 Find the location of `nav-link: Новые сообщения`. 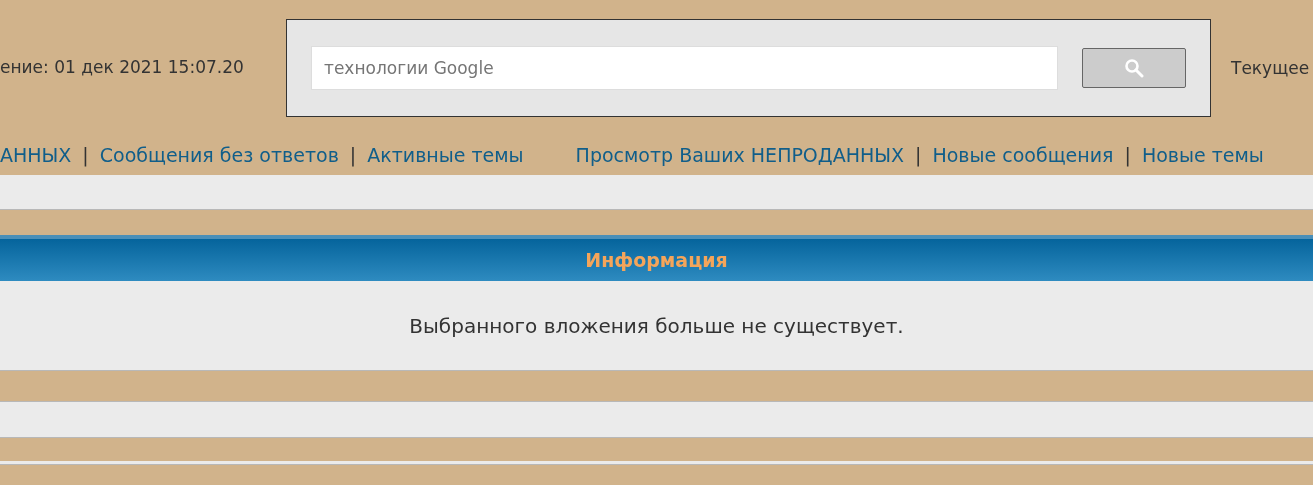

nav-link: Новые сообщения is located at coordinates (1023, 155).